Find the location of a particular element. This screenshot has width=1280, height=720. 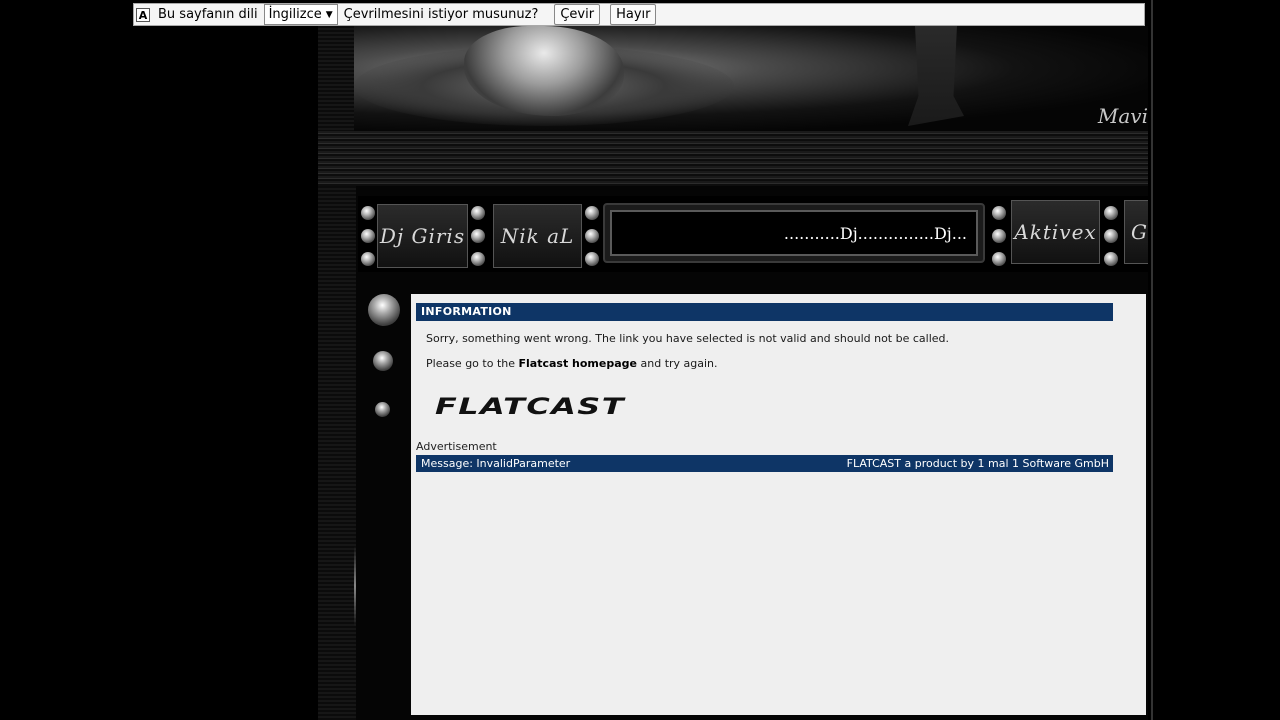

nav-item-dj-giris: Dj Giris is located at coordinates (422, 236).